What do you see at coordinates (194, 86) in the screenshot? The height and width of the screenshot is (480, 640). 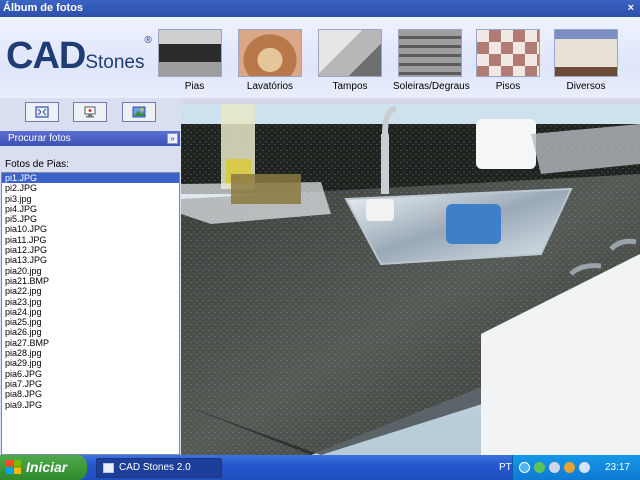 I see `category-label: Pias` at bounding box center [194, 86].